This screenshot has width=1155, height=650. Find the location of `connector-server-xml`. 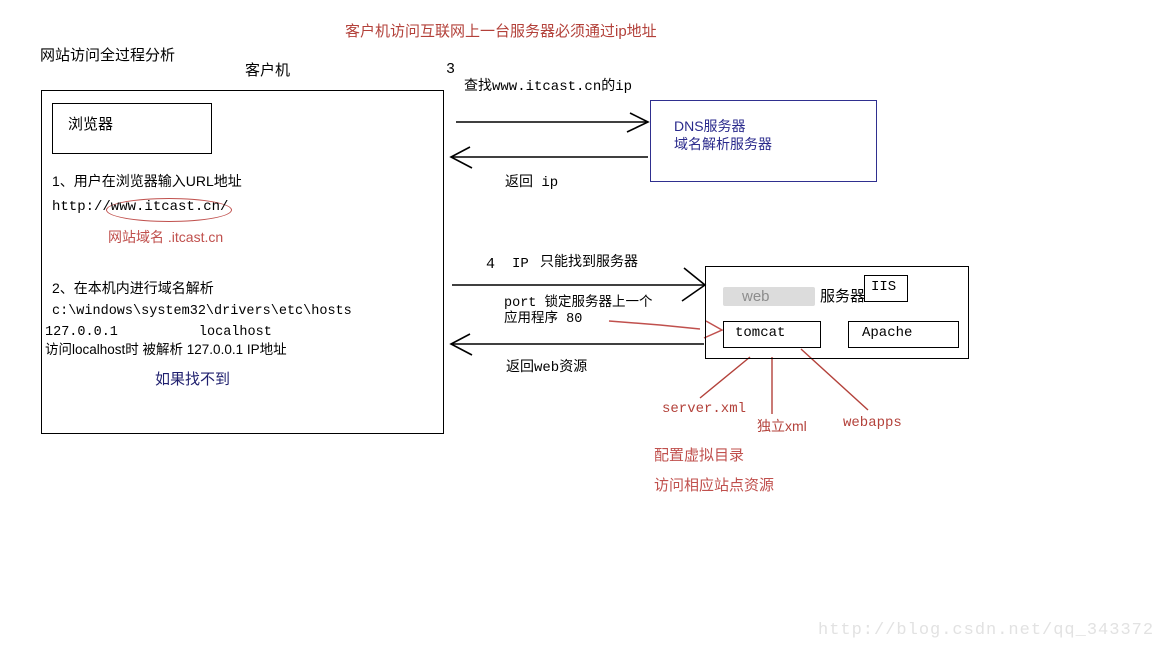

connector-server-xml is located at coordinates (725, 377).